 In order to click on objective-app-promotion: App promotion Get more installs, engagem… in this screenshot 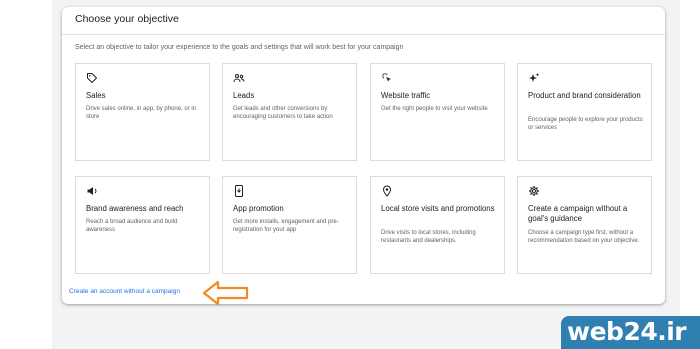, I will do `click(289, 225)`.